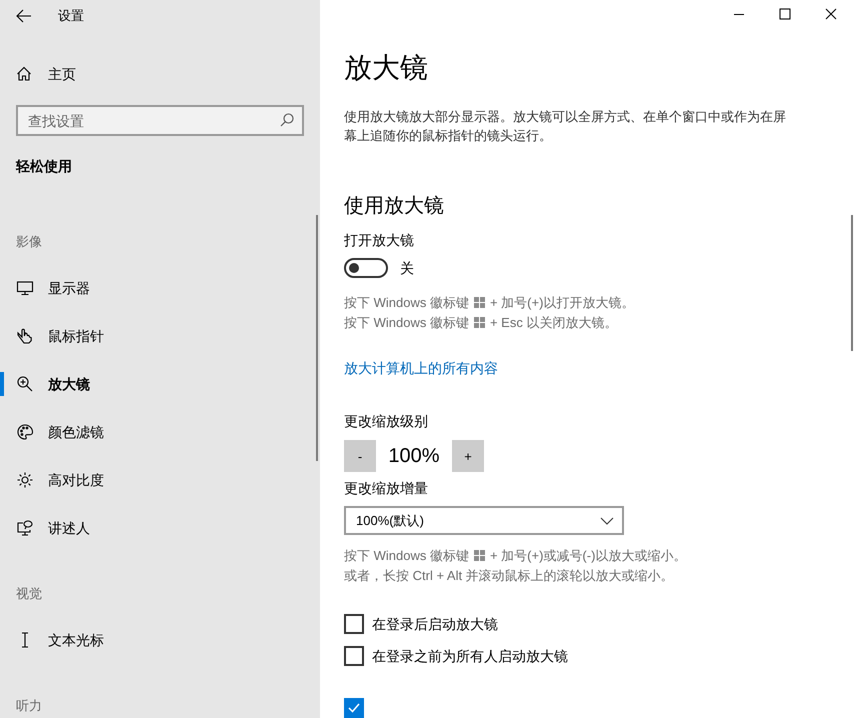 The height and width of the screenshot is (718, 855). I want to click on toggle-state: 关, so click(407, 268).